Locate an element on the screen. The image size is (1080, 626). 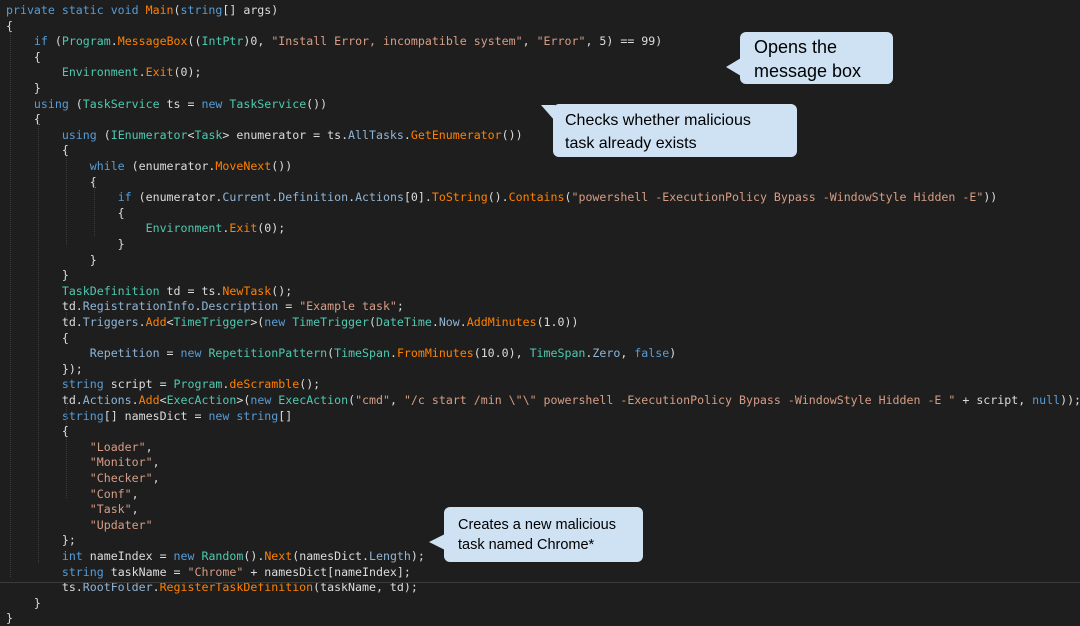
code-token: Description is located at coordinates (240, 306).